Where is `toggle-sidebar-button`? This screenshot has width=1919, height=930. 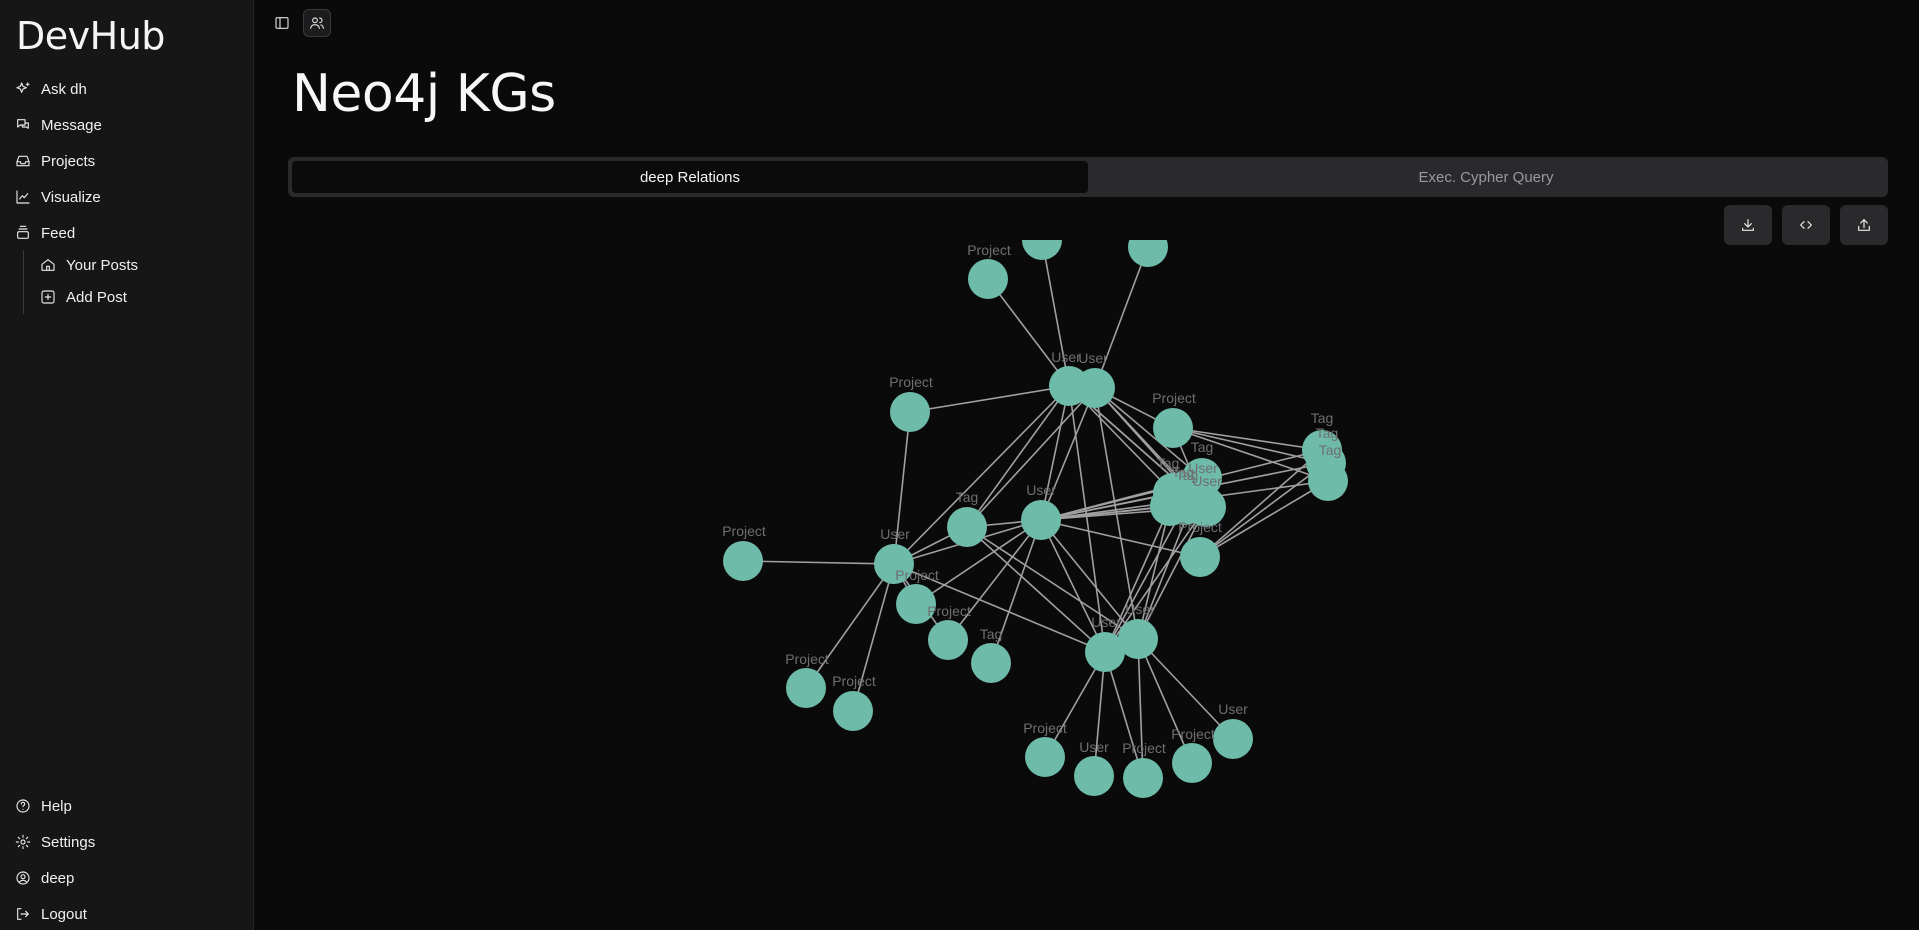 toggle-sidebar-button is located at coordinates (282, 23).